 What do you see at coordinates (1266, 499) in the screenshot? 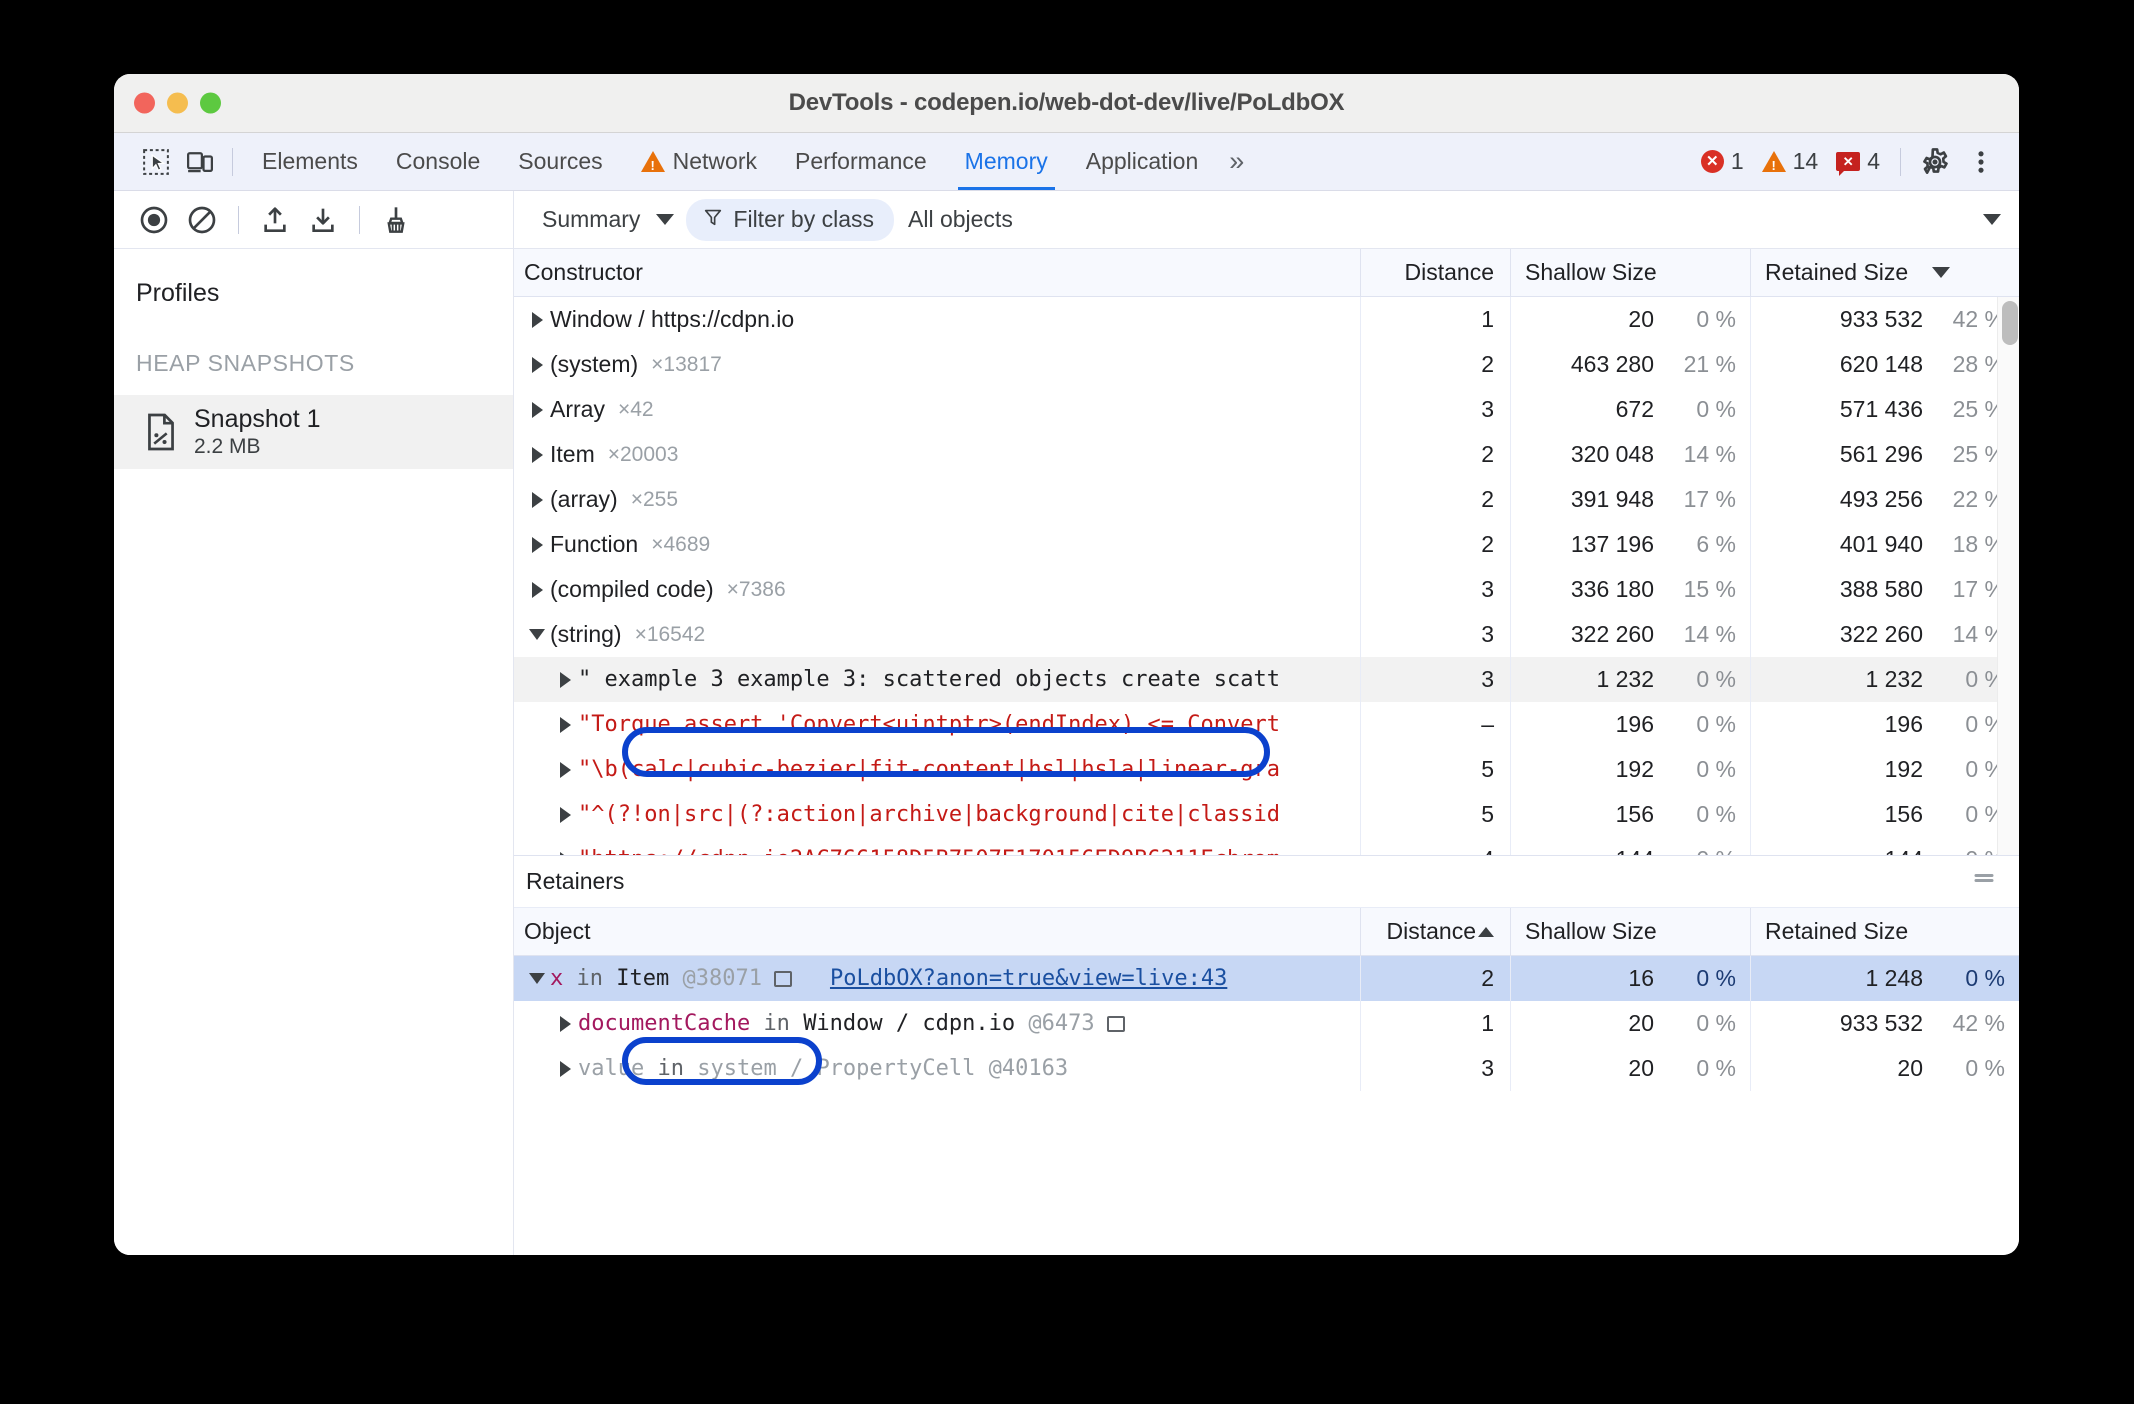
I see `constructor-row: (array) ×255 2 391 948 17 % 493 256 22 %` at bounding box center [1266, 499].